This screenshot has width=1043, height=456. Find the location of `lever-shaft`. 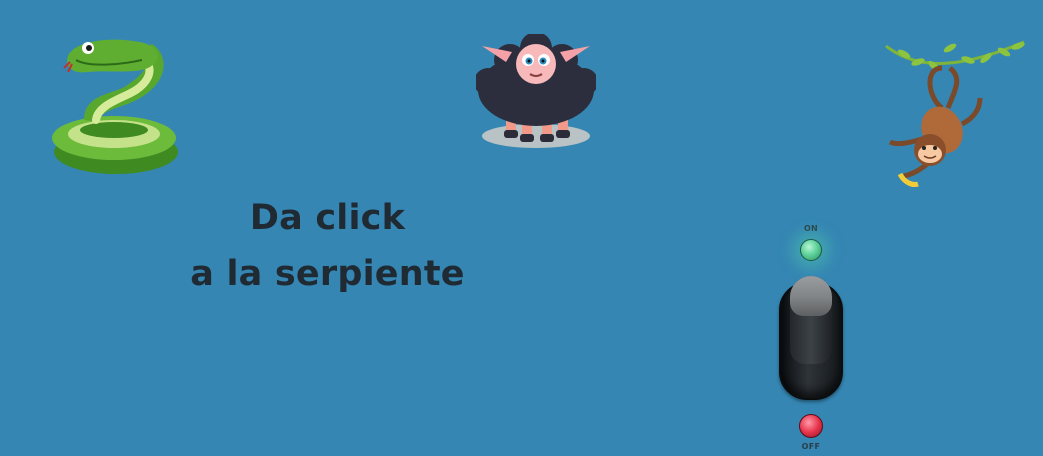

lever-shaft is located at coordinates (811, 320).